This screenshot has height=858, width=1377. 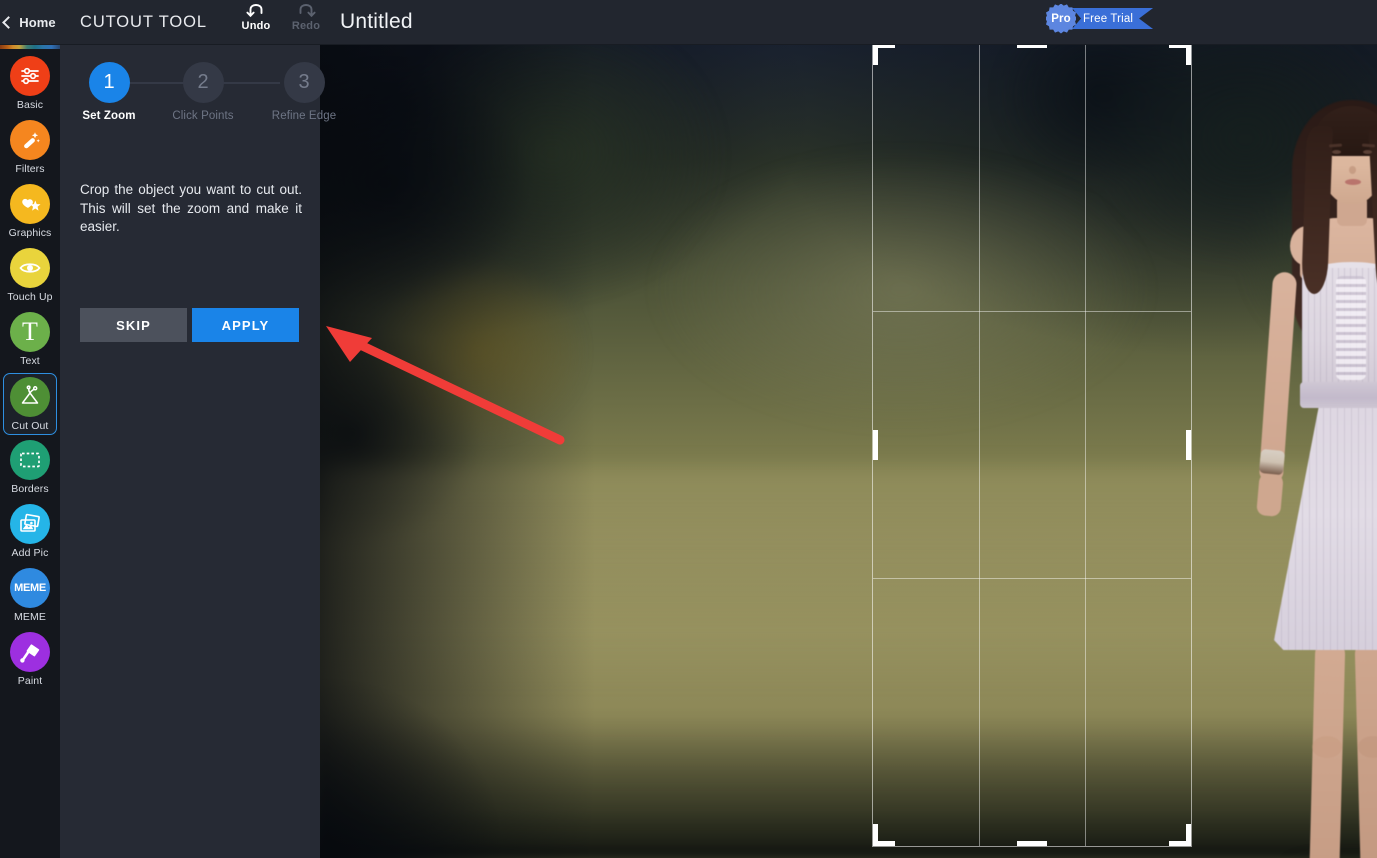 What do you see at coordinates (1108, 18) in the screenshot?
I see `free-trial-label: Free Trial` at bounding box center [1108, 18].